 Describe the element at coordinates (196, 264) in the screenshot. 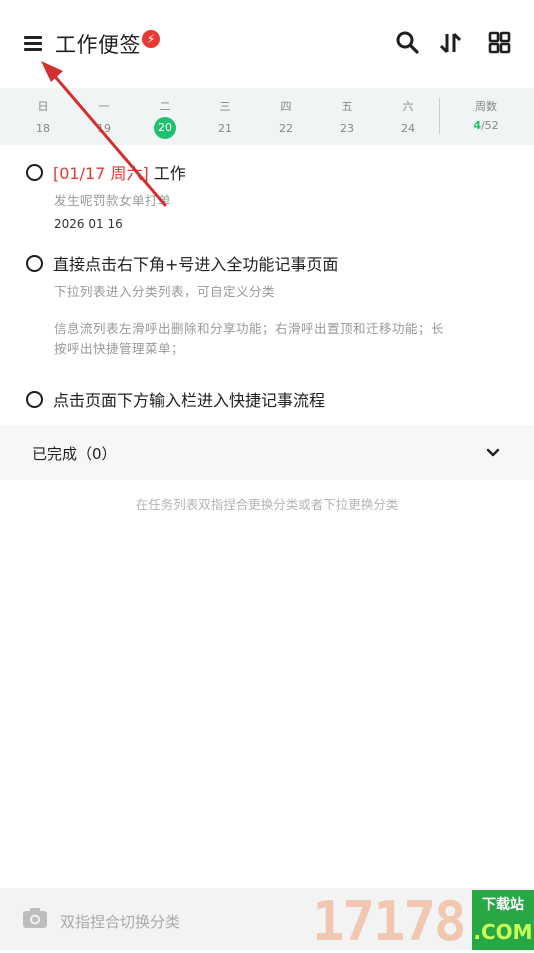

I see `task-title: 直接点击右下角+号进入全功能记事页面` at that location.